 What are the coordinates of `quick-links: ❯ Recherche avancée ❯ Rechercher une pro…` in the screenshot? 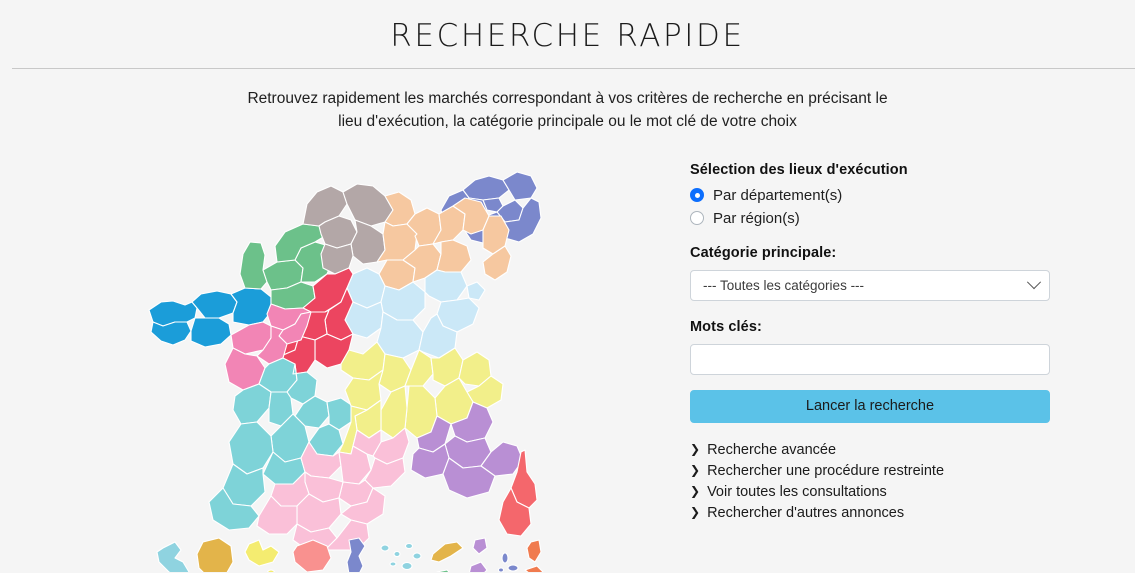 It's located at (877, 481).